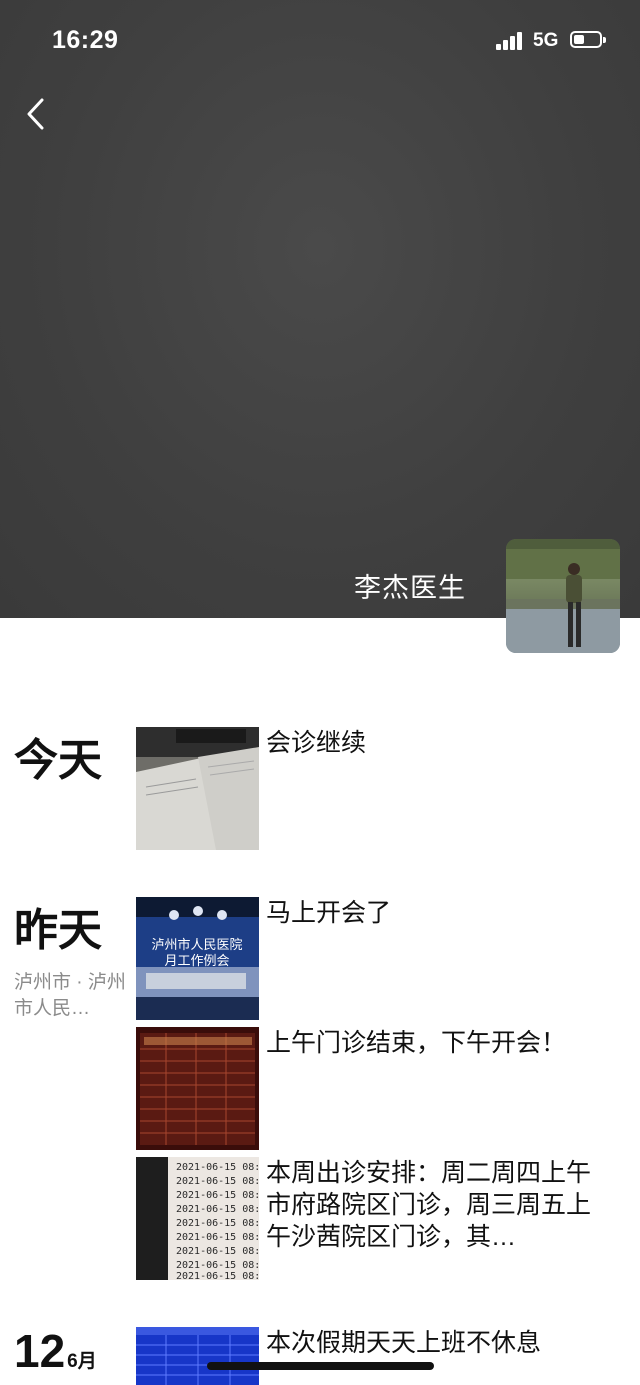  I want to click on network-label: 5G, so click(546, 40).